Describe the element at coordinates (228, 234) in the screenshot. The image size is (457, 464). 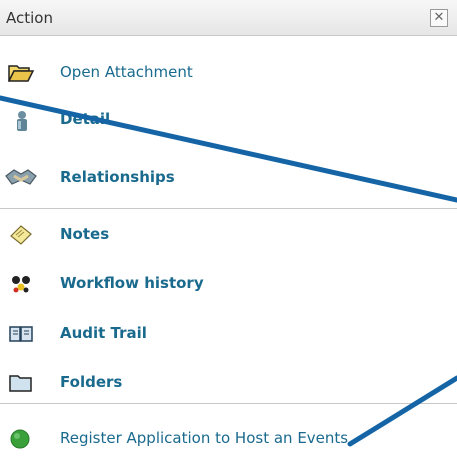
I see `action-item-notes: Notes` at that location.